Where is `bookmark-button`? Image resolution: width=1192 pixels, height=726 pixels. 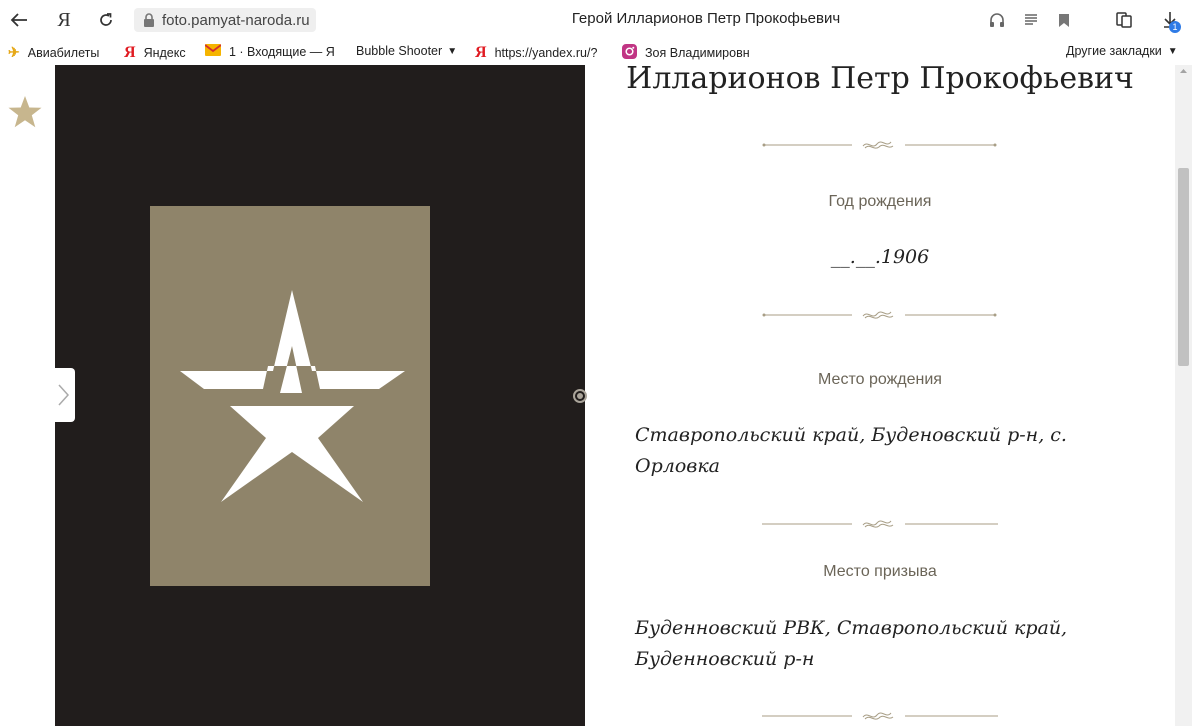 bookmark-button is located at coordinates (1064, 20).